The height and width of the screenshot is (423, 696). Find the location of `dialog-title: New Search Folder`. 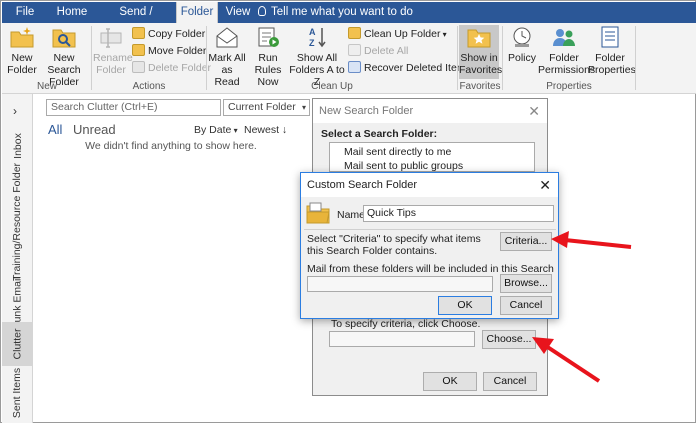

dialog-title: New Search Folder is located at coordinates (430, 111).